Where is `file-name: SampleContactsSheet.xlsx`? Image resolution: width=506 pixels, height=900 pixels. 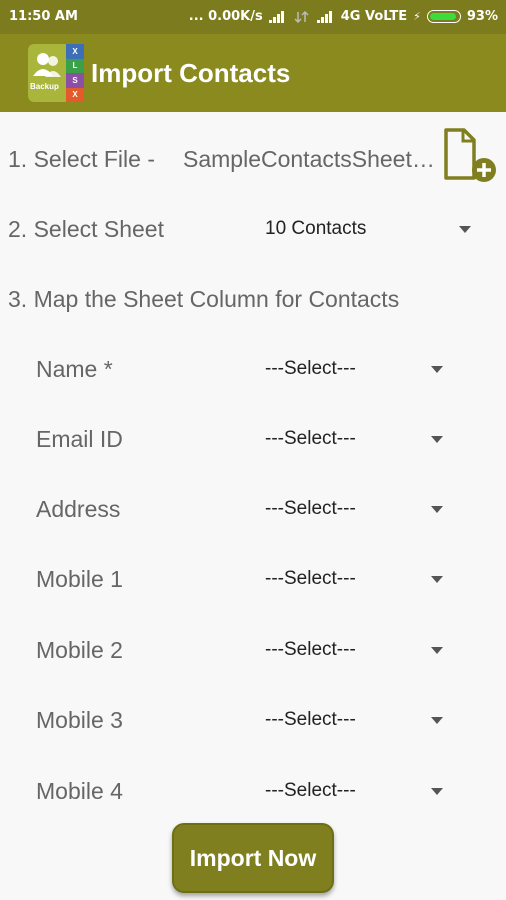 file-name: SampleContactsSheet.xlsx is located at coordinates (312, 159).